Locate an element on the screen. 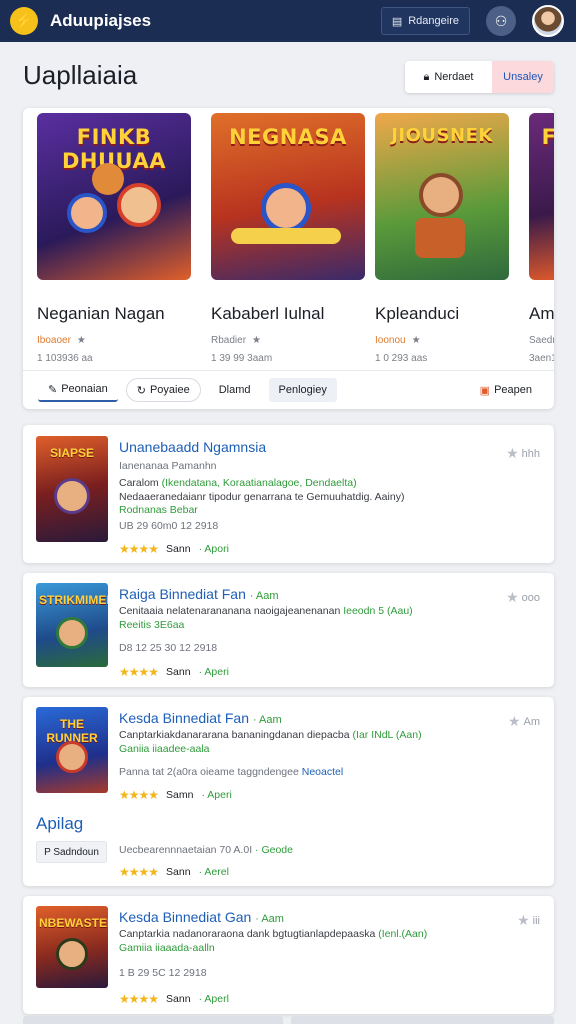  toggle-option-a: 🔒︎ Nerdaet is located at coordinates (448, 77).